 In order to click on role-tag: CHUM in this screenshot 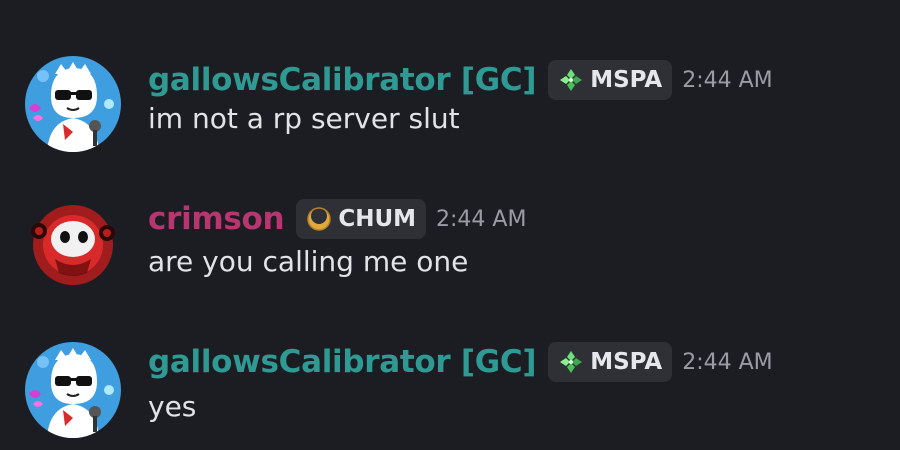, I will do `click(361, 219)`.